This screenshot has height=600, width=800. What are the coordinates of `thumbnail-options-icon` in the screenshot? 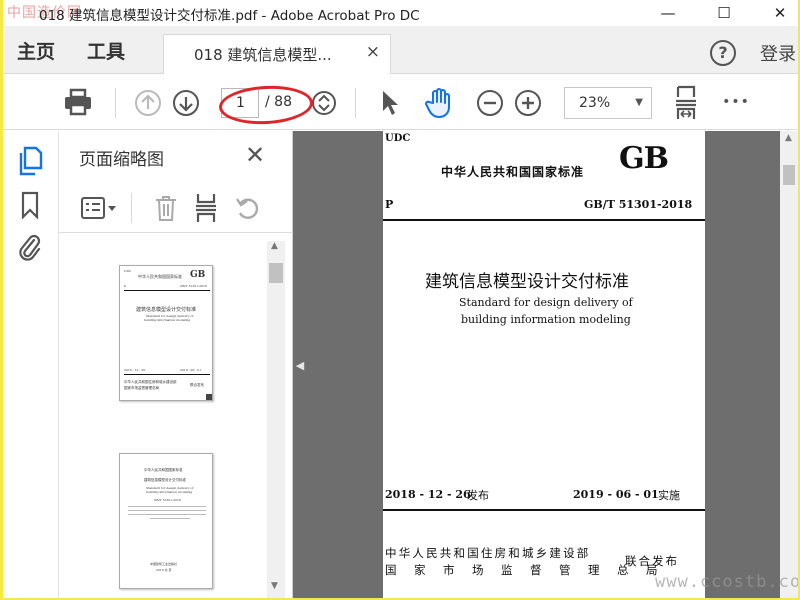 It's located at (99, 208).